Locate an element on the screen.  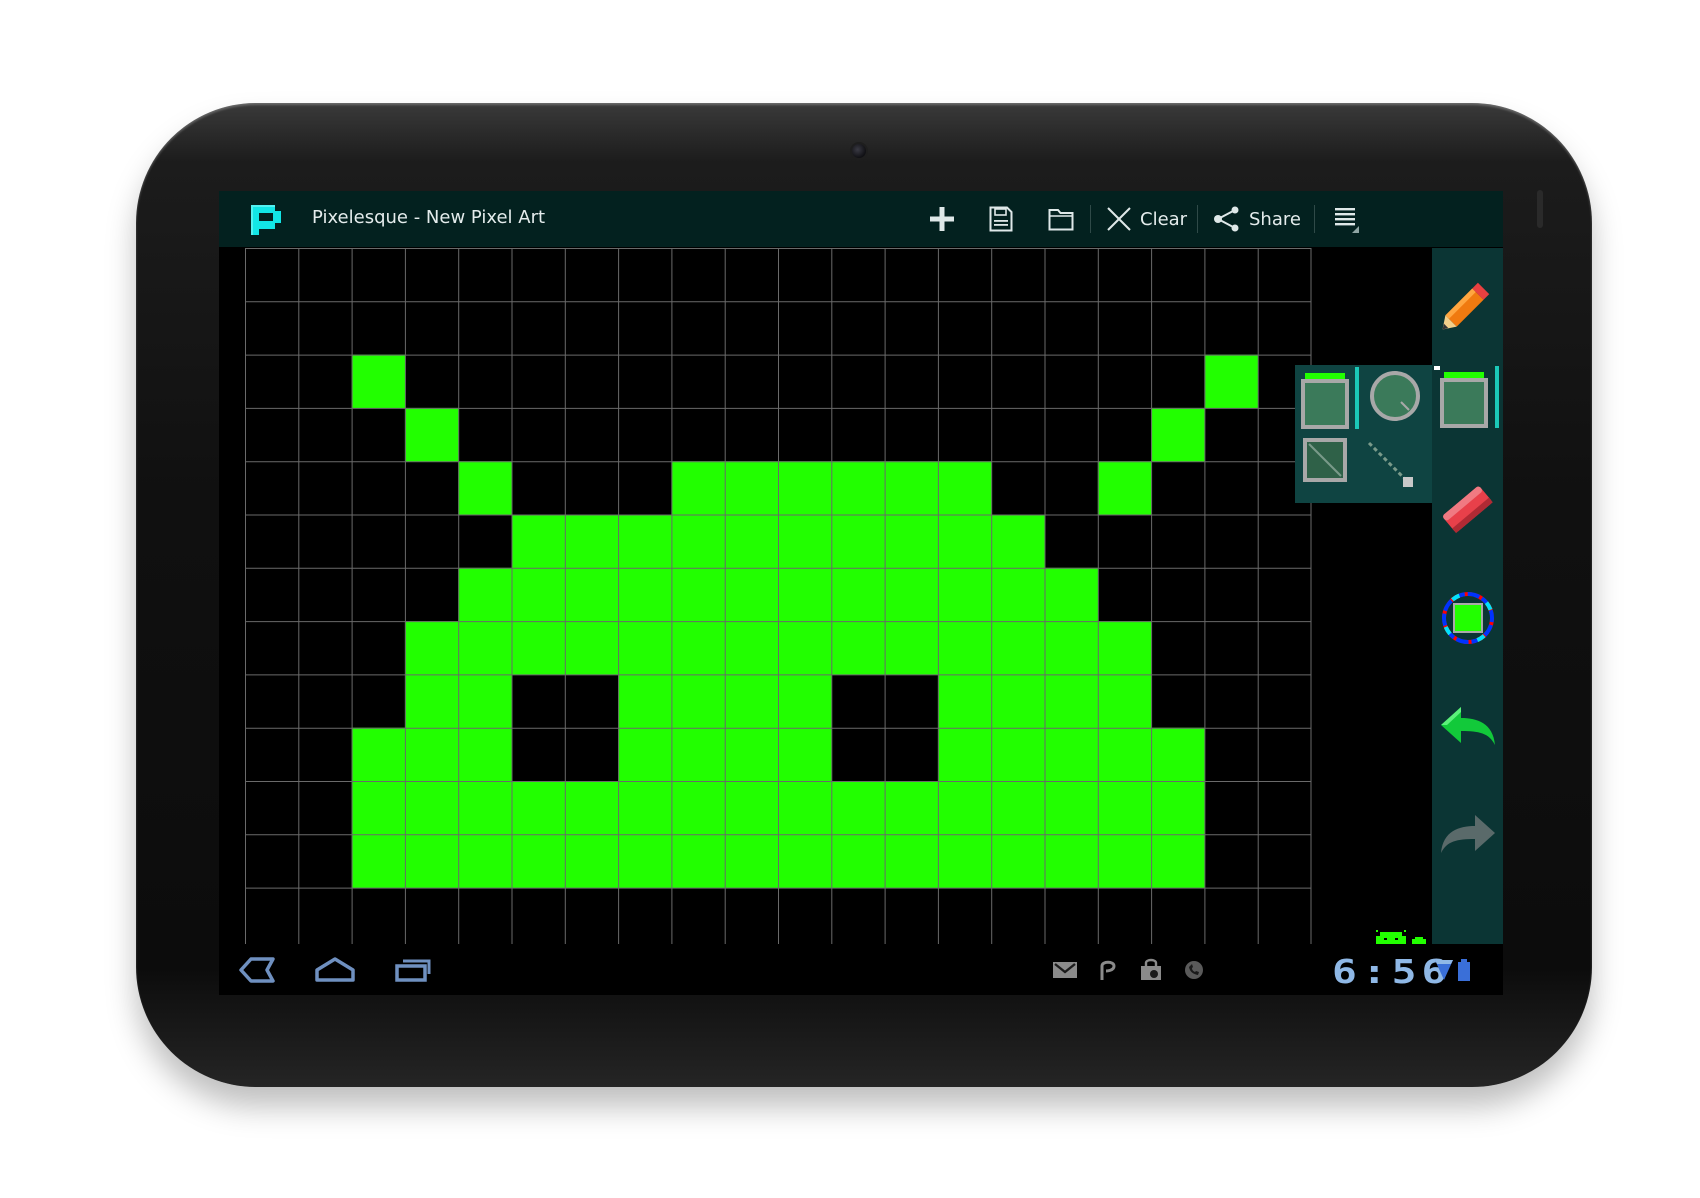
pixelesque-logo-icon is located at coordinates (266, 220).